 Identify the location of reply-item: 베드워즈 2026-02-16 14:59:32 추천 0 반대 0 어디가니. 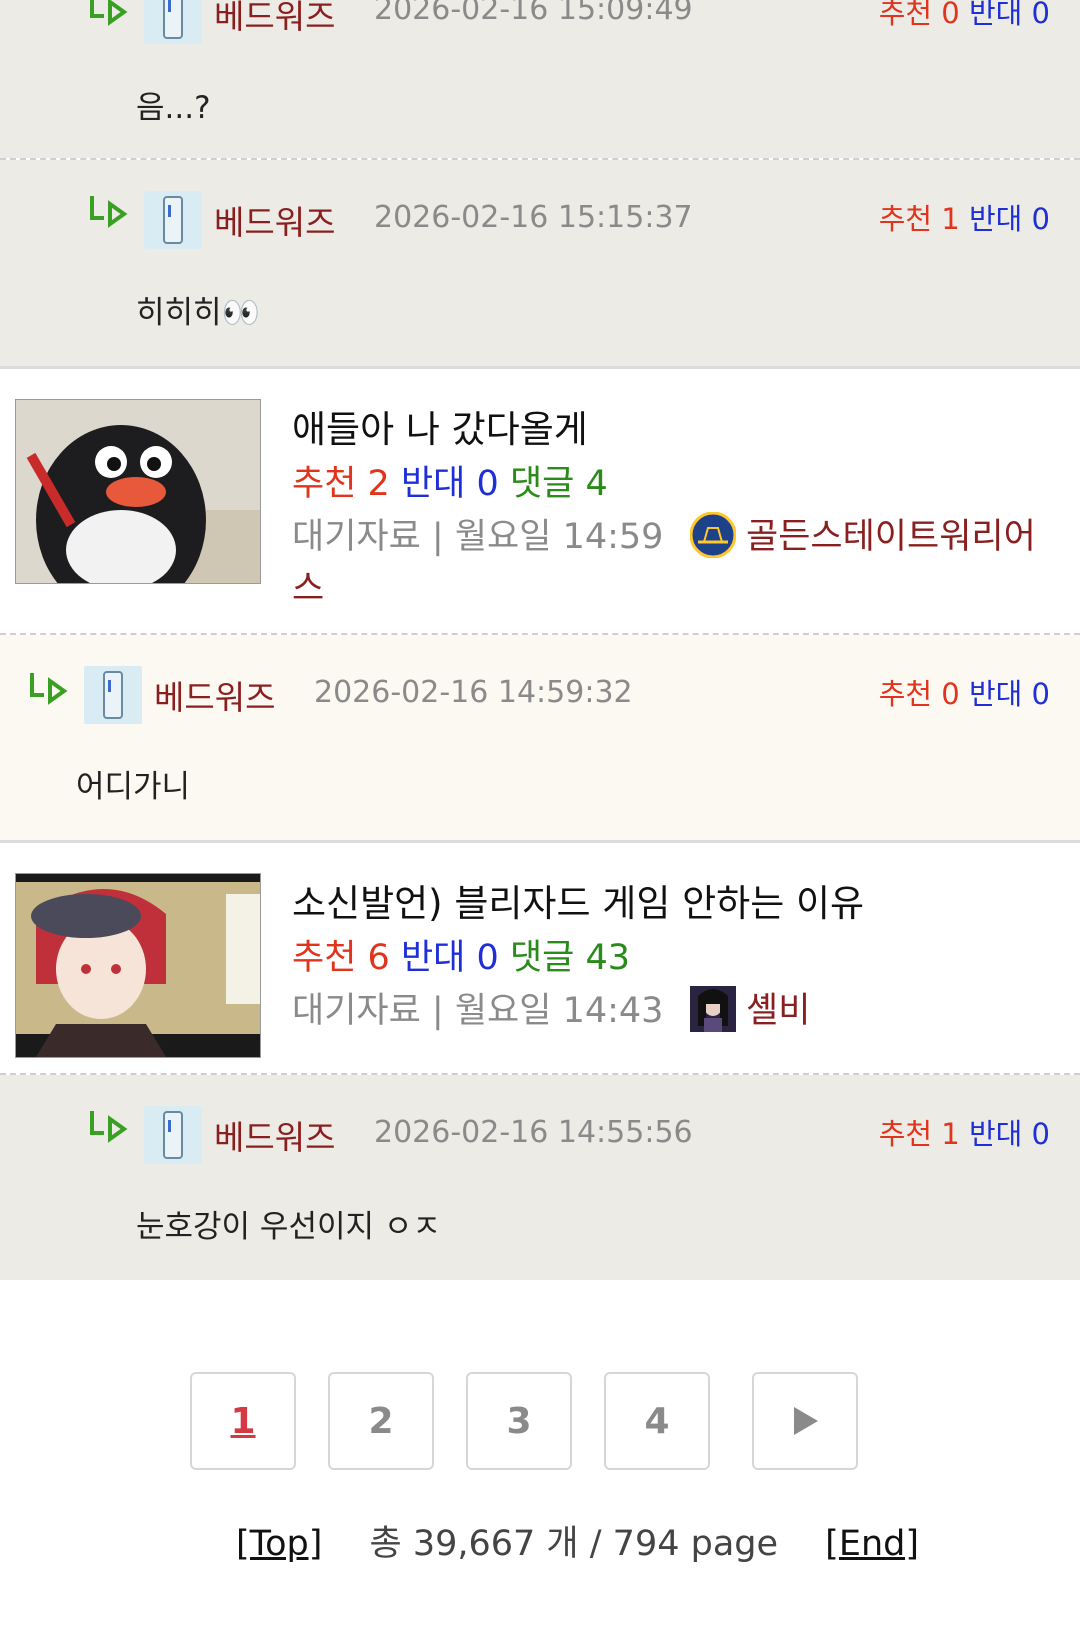
(540, 737).